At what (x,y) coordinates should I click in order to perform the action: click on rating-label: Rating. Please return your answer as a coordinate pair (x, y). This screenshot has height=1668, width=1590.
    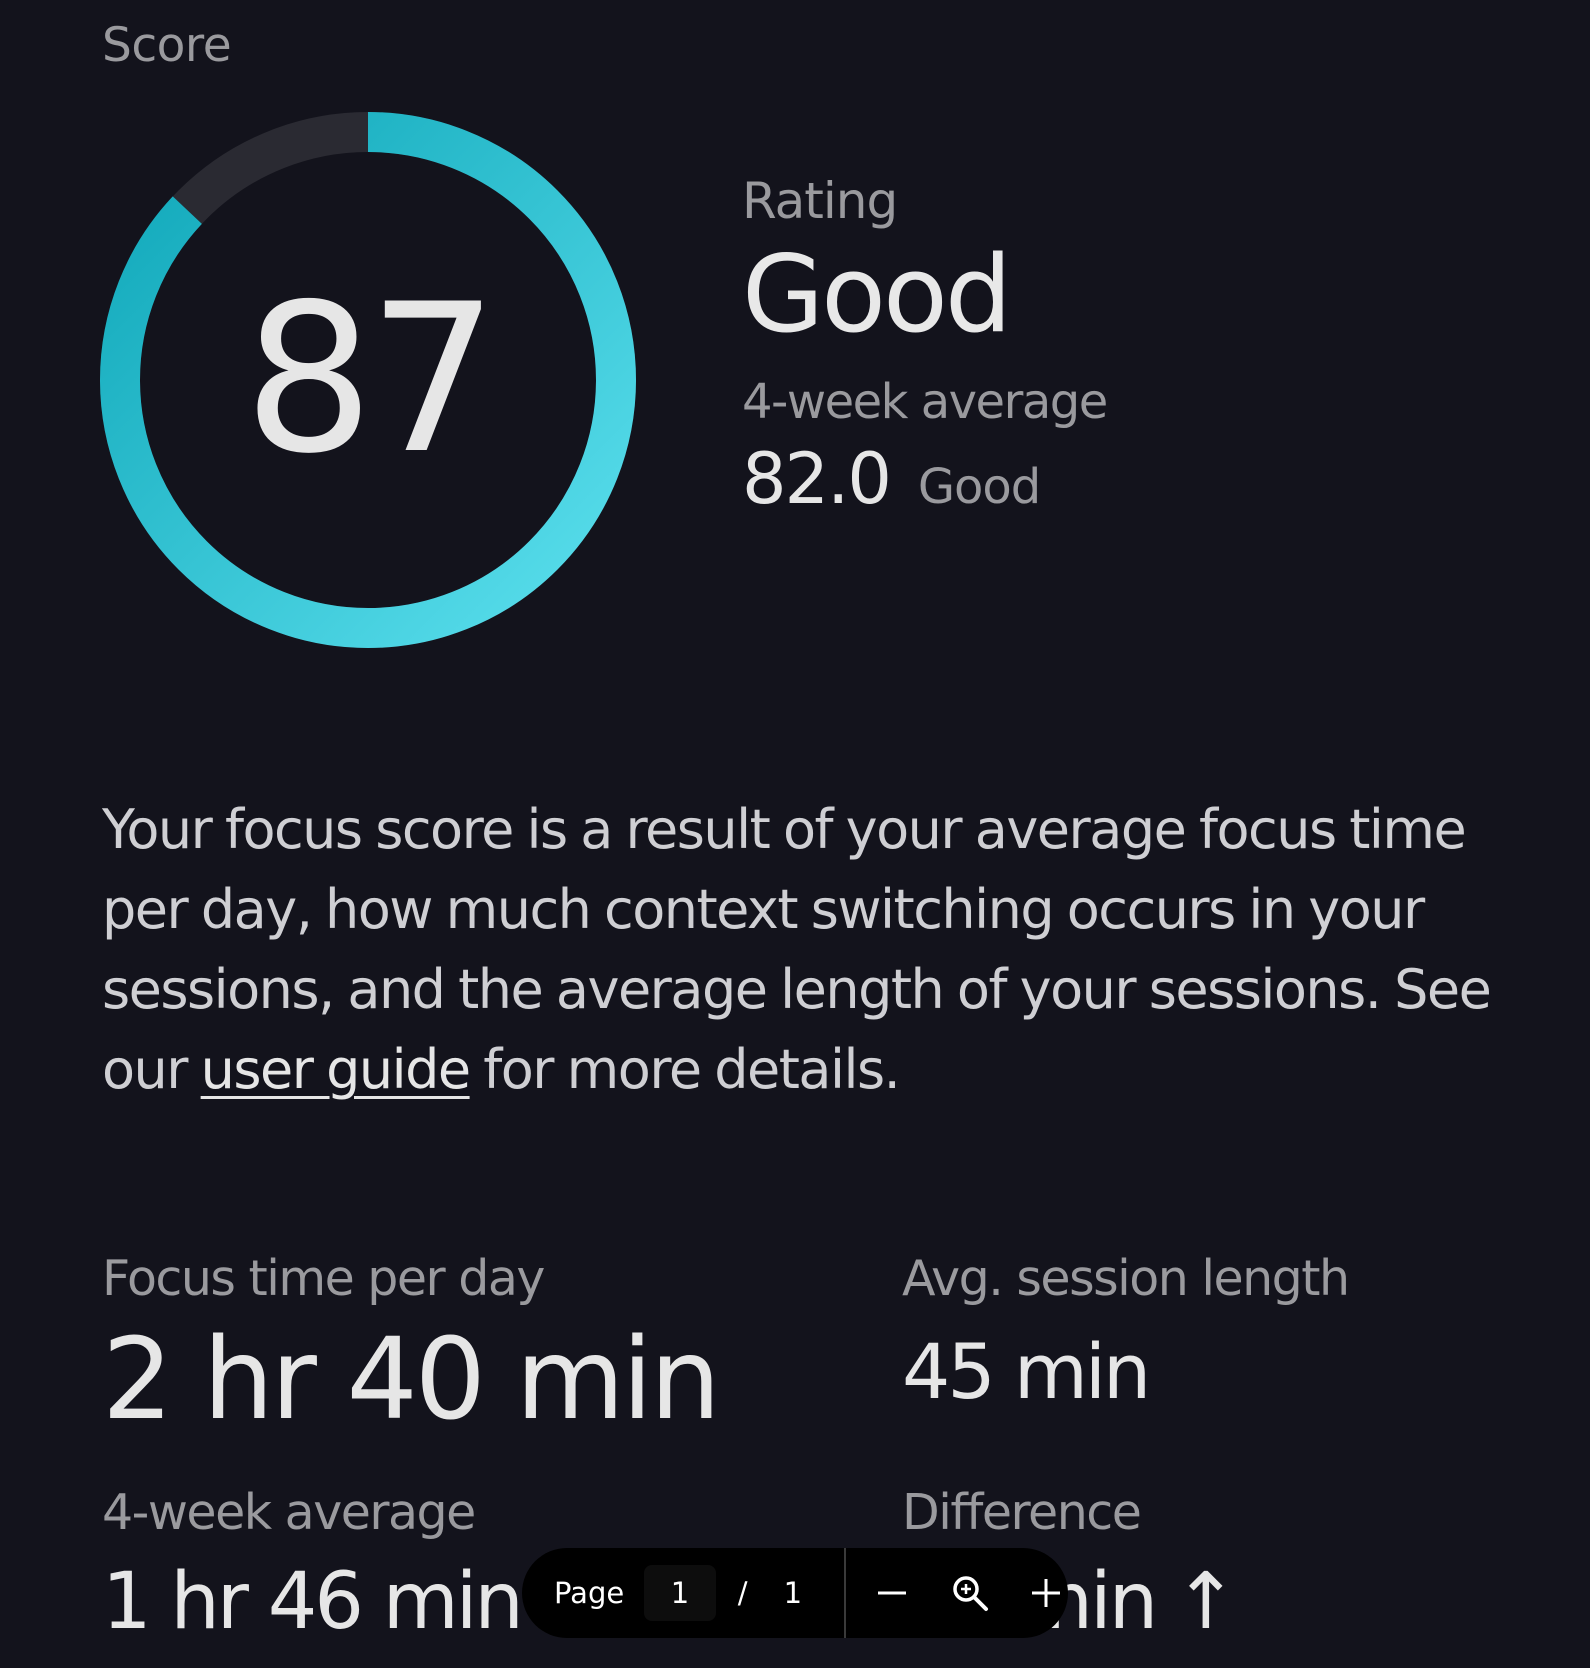
    Looking at the image, I should click on (820, 201).